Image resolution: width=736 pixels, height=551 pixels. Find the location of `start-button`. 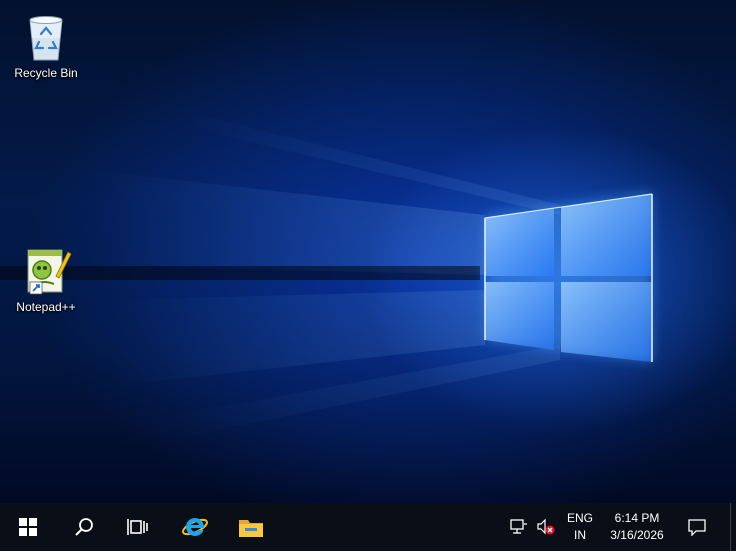

start-button is located at coordinates (28, 527).